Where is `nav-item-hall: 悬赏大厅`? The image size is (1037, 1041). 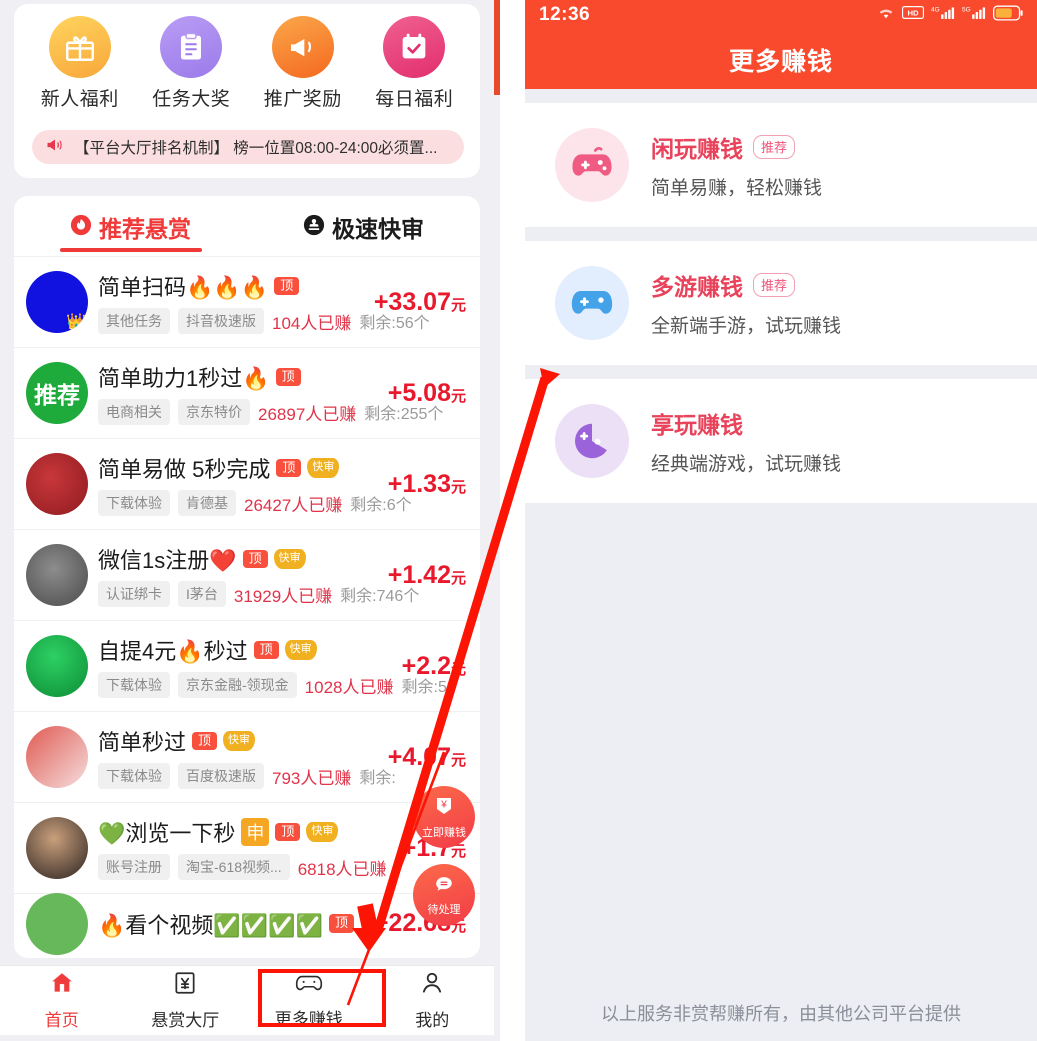
nav-item-hall: 悬赏大厅 is located at coordinates (186, 1000).